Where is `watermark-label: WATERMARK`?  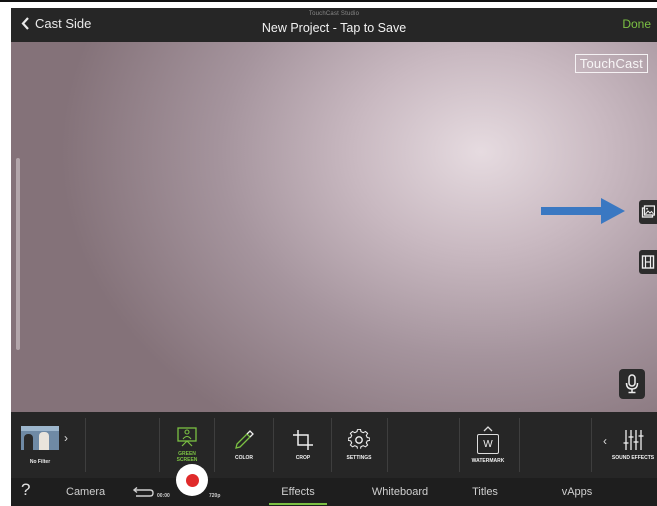
watermark-label: WATERMARK is located at coordinates (488, 461).